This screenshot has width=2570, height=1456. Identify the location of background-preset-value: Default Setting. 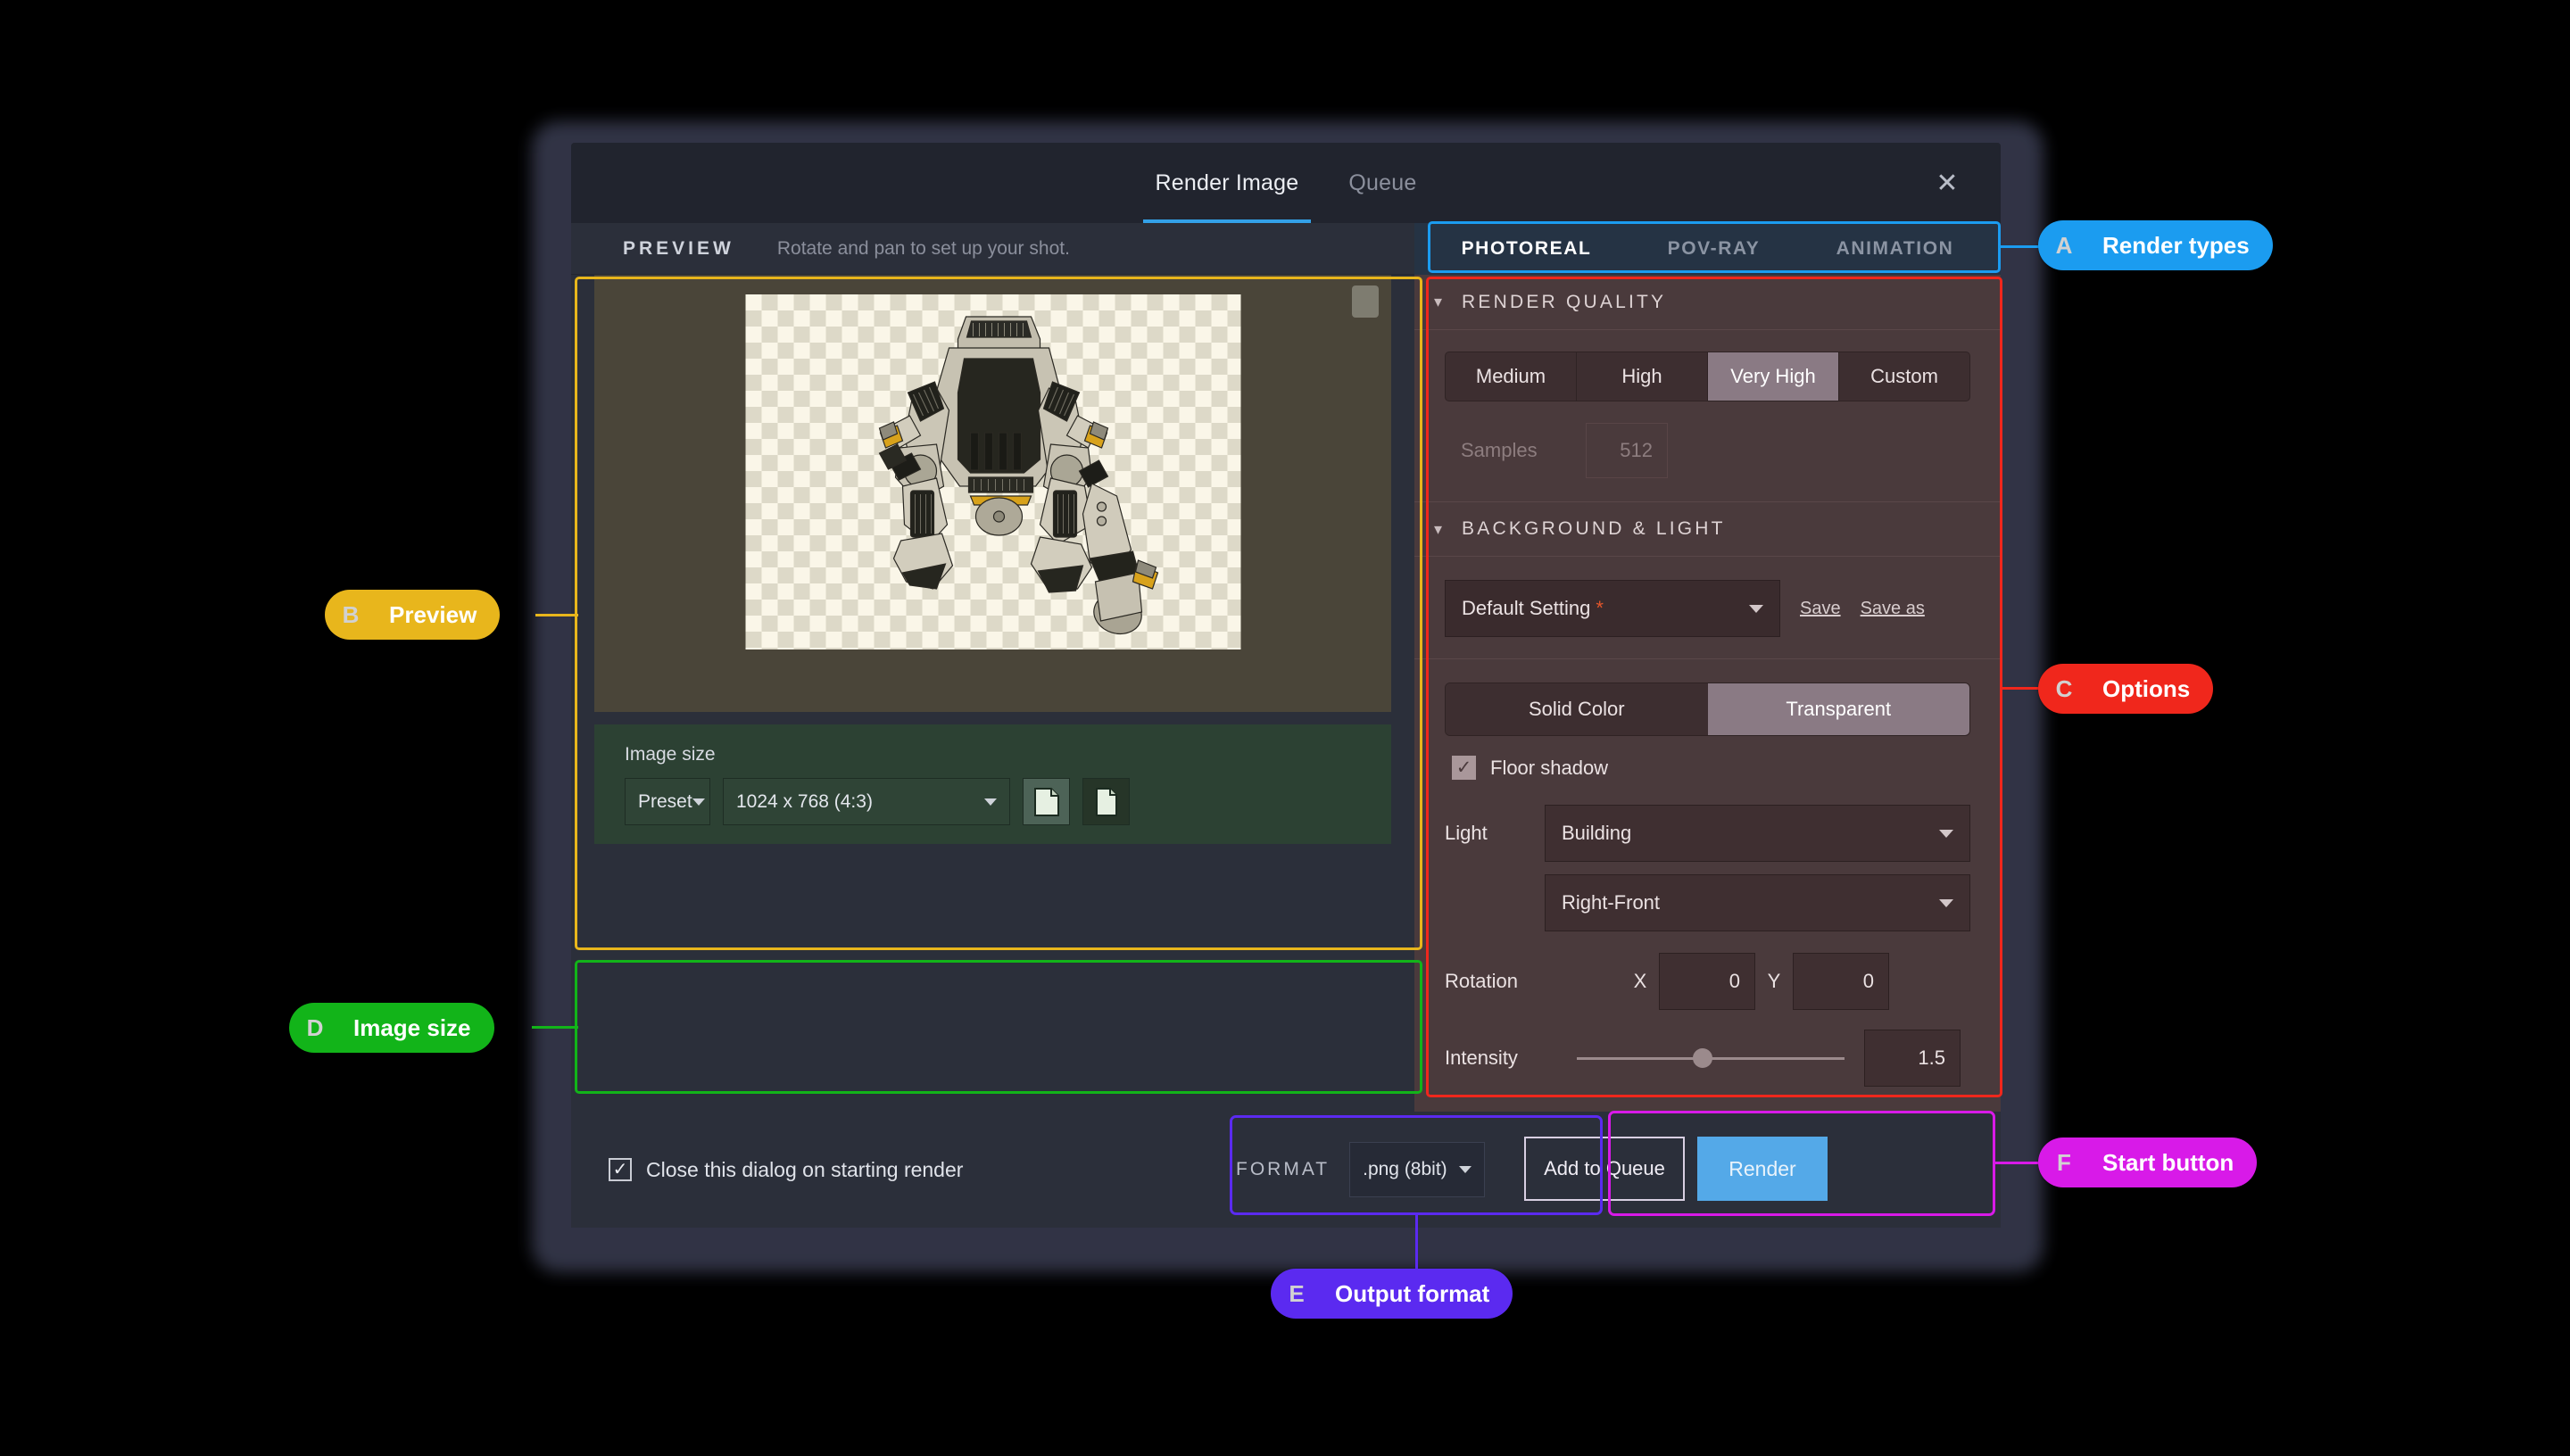
(1527, 608).